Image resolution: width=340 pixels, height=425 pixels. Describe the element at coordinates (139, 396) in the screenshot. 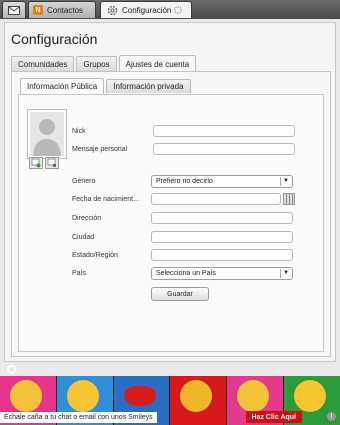

I see `lips-icon` at that location.